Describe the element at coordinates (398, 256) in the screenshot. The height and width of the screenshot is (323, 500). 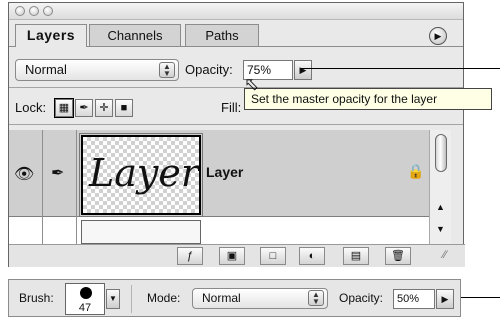
I see `trash-icon: 🗑` at that location.